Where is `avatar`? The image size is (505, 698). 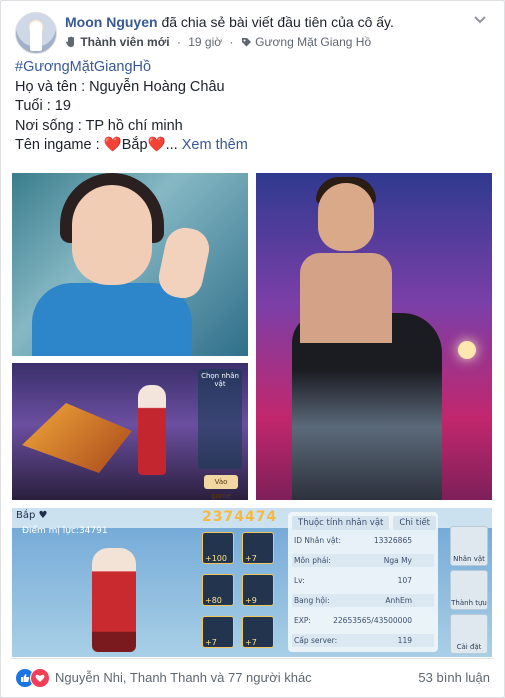
avatar is located at coordinates (36, 33).